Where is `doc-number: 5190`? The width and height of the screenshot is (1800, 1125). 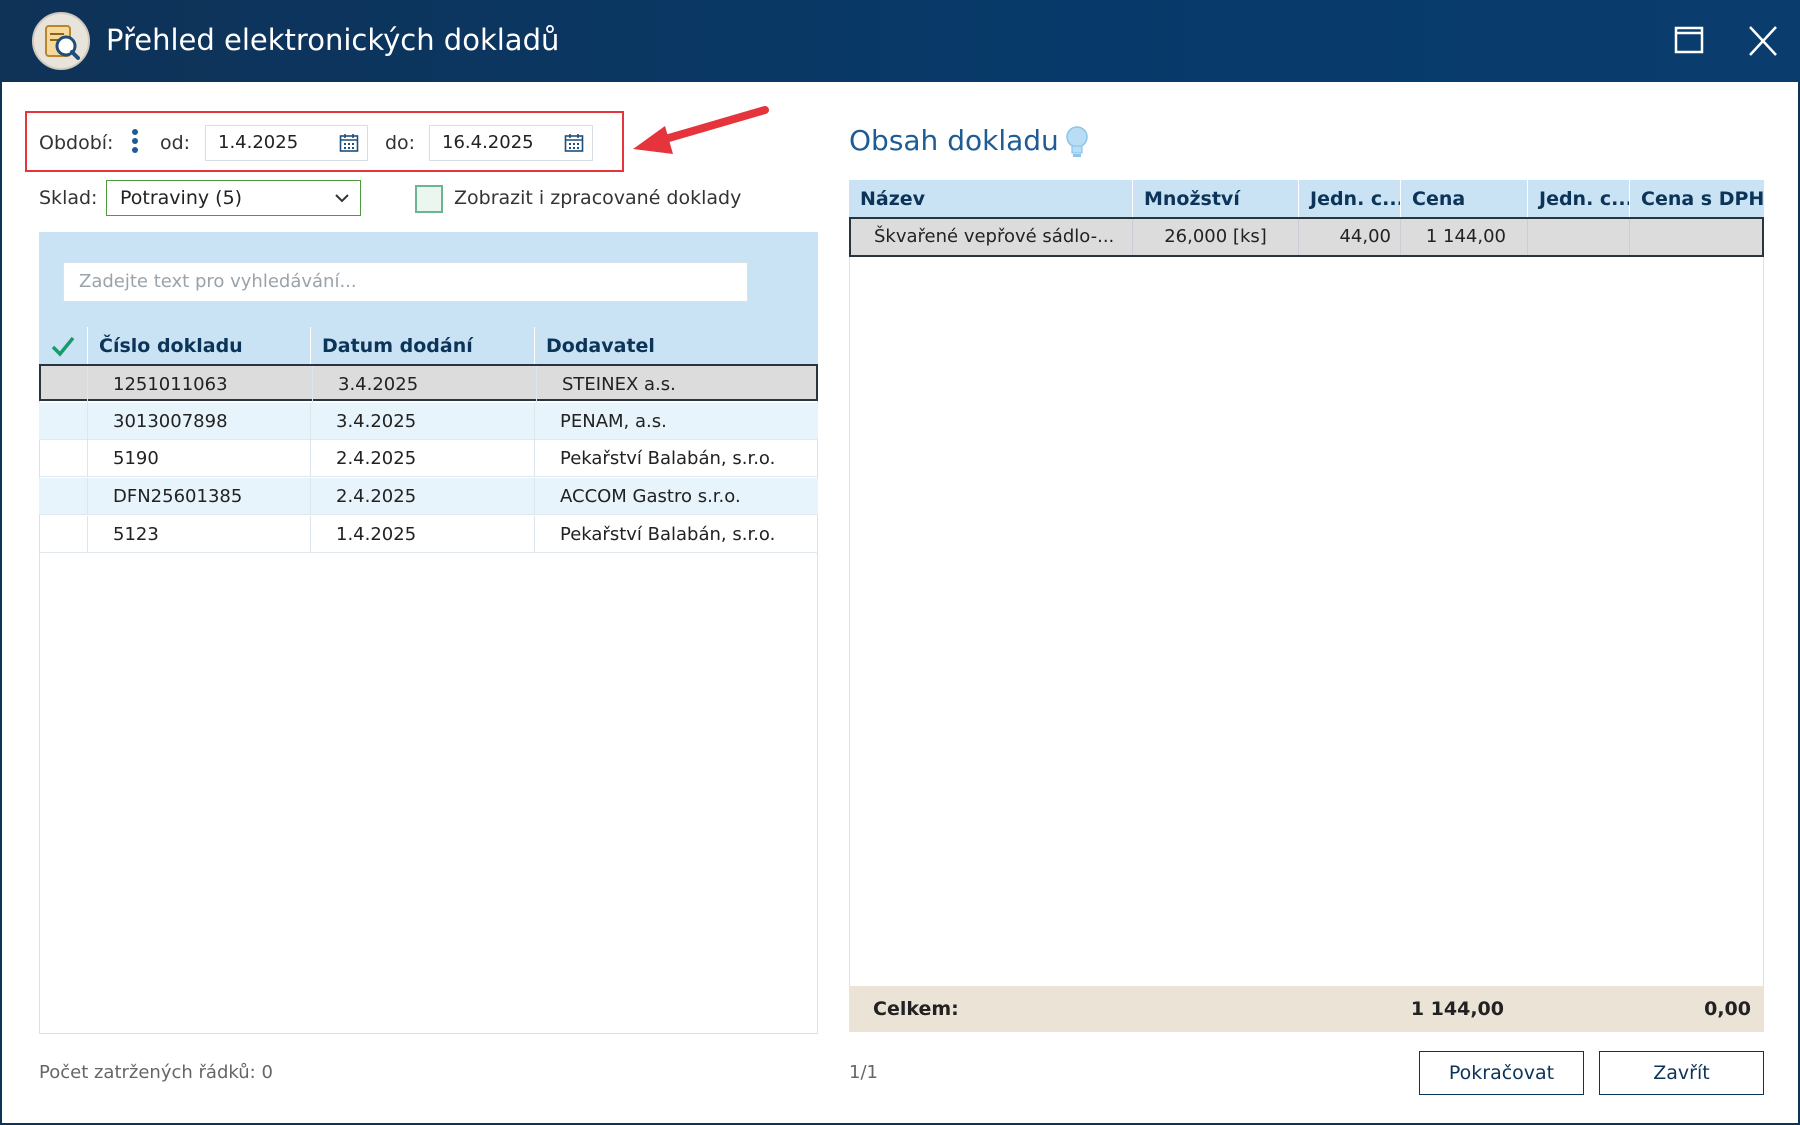
doc-number: 5190 is located at coordinates (198, 458).